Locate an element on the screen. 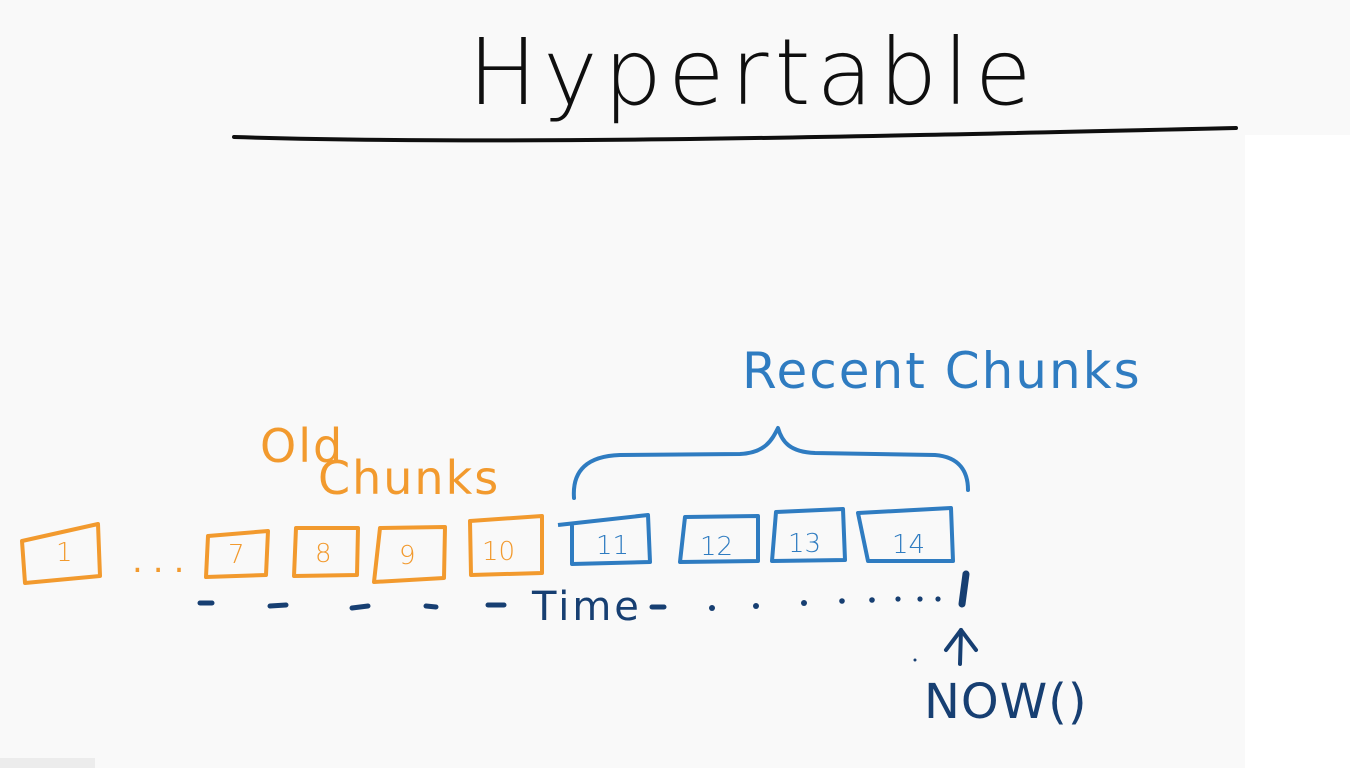 This screenshot has width=1350, height=768. now-label: NOW() is located at coordinates (1006, 702).